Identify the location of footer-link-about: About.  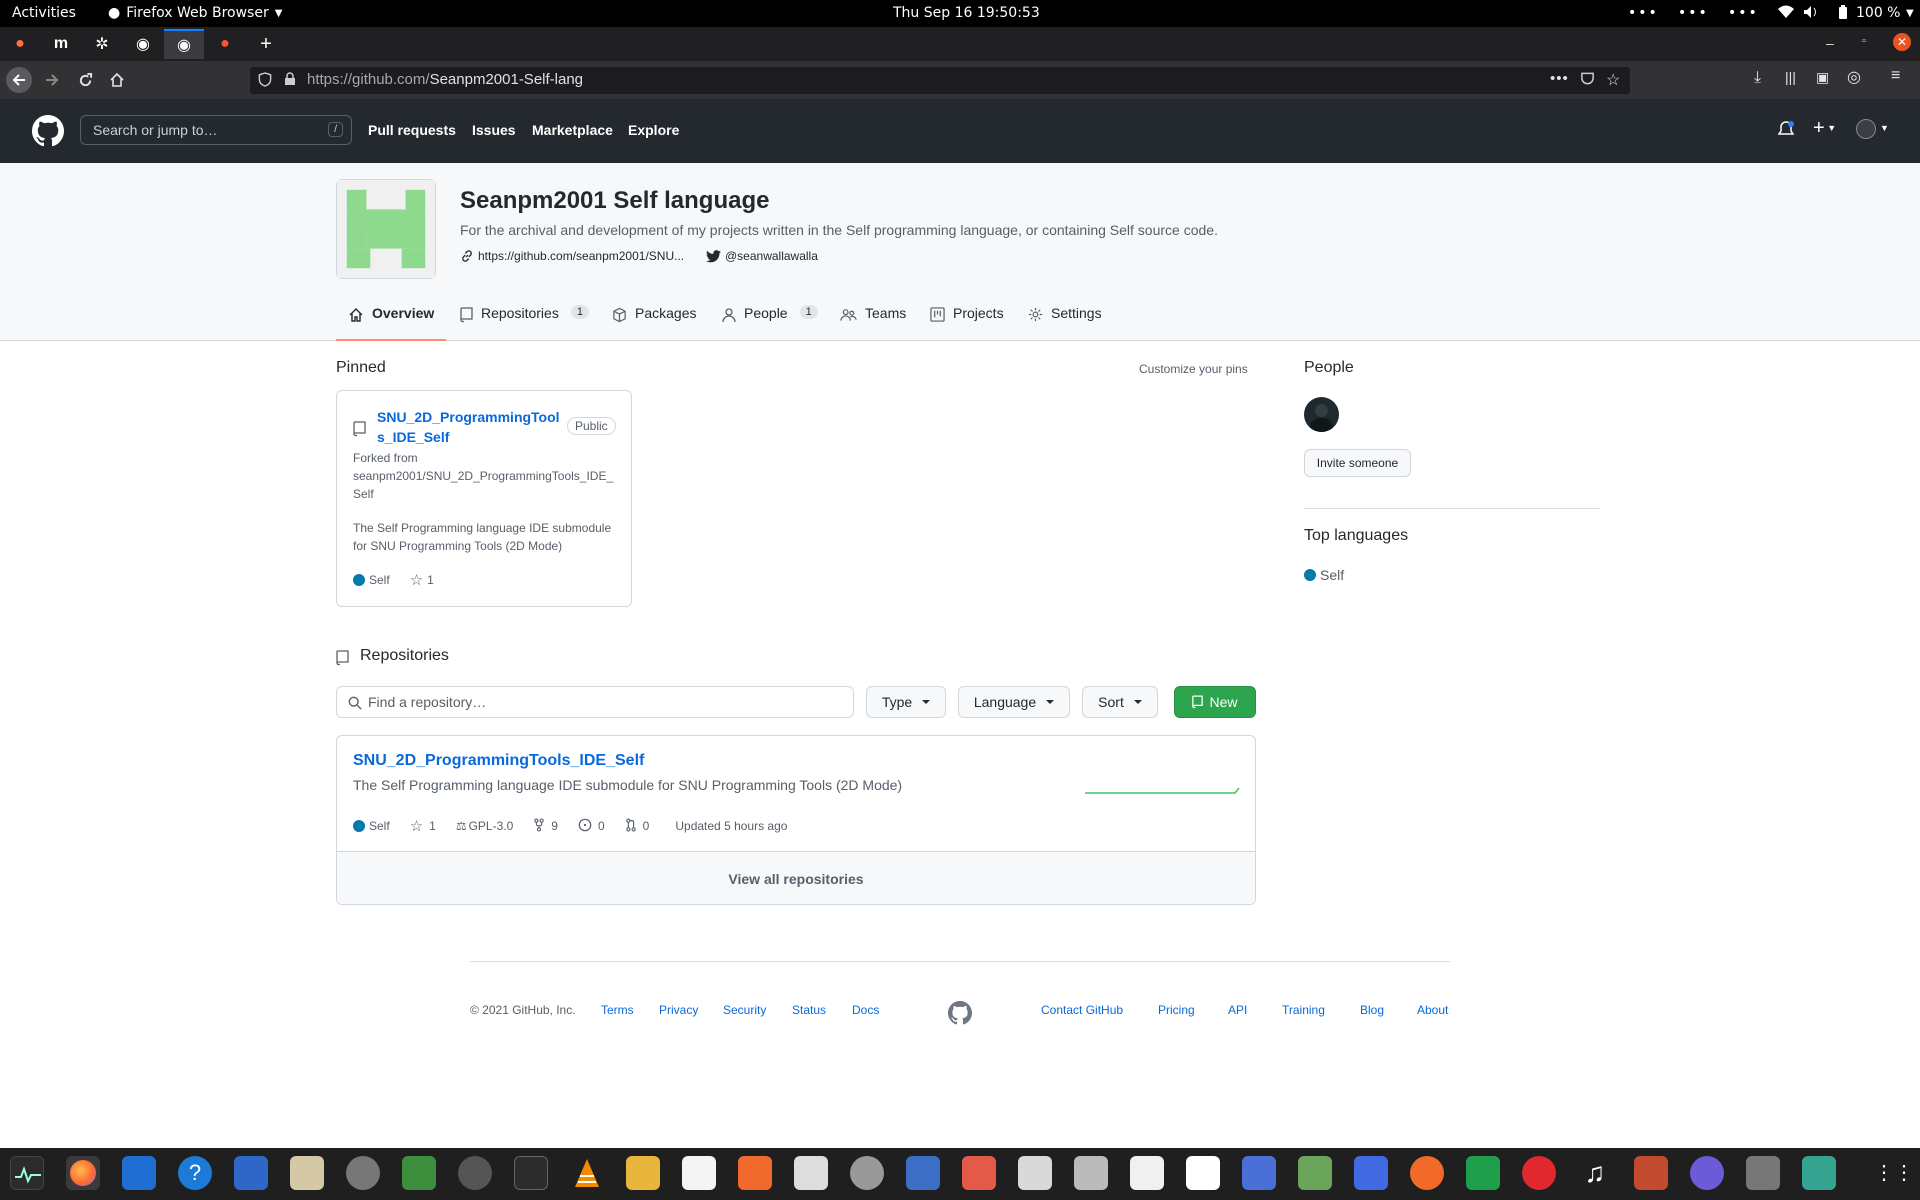
(1432, 1010).